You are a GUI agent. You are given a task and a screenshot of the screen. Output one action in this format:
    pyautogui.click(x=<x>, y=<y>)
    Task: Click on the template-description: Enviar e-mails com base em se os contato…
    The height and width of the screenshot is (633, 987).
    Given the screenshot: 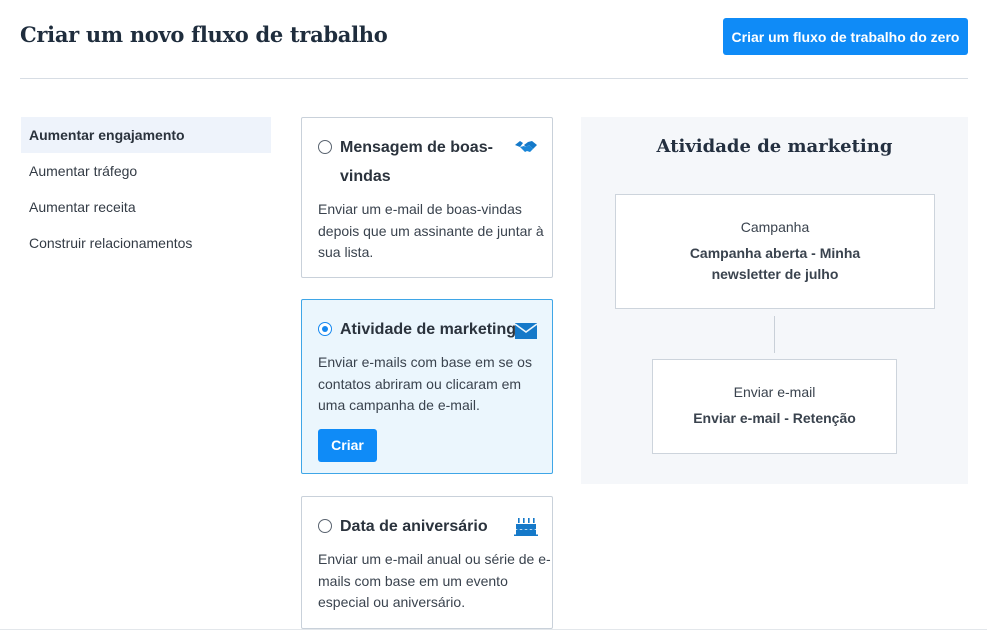 What is the action you would take?
    pyautogui.click(x=425, y=383)
    